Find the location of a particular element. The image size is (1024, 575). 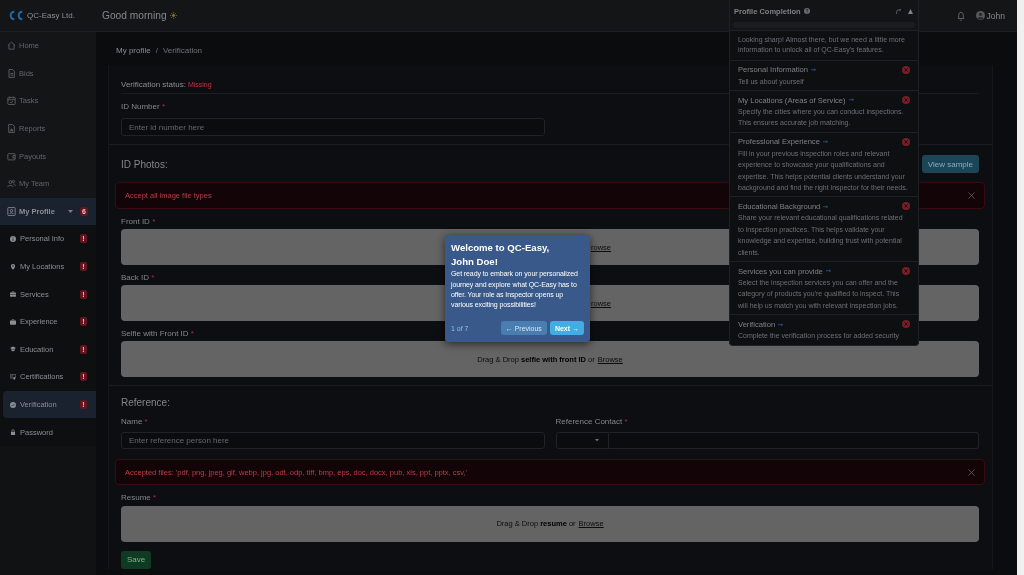

field-label: Name * is located at coordinates (134, 422).